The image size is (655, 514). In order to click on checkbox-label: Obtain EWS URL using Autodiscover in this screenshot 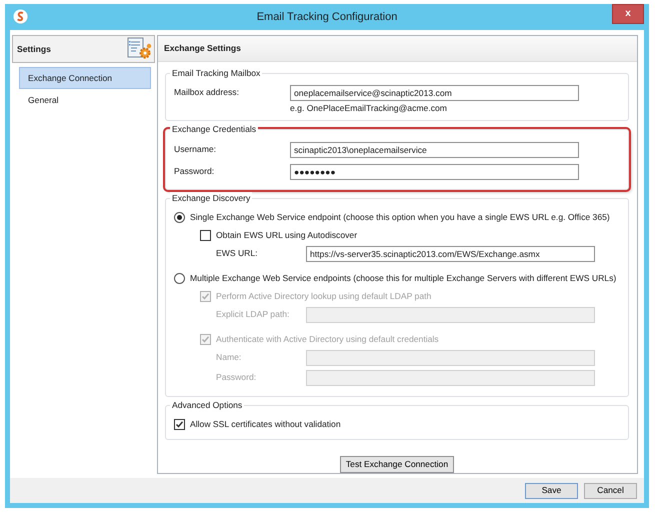, I will do `click(287, 235)`.